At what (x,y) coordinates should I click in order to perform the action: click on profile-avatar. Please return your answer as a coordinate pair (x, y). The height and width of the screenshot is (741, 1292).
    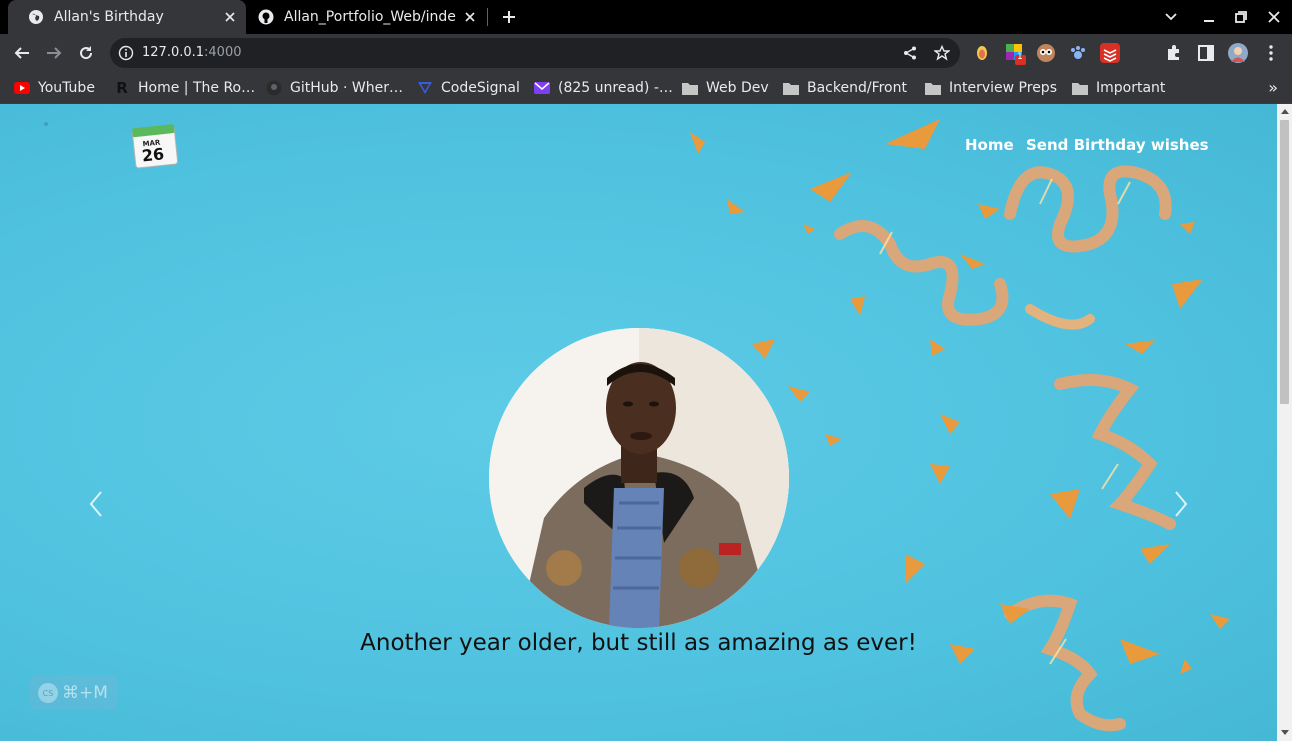
    Looking at the image, I should click on (1238, 53).